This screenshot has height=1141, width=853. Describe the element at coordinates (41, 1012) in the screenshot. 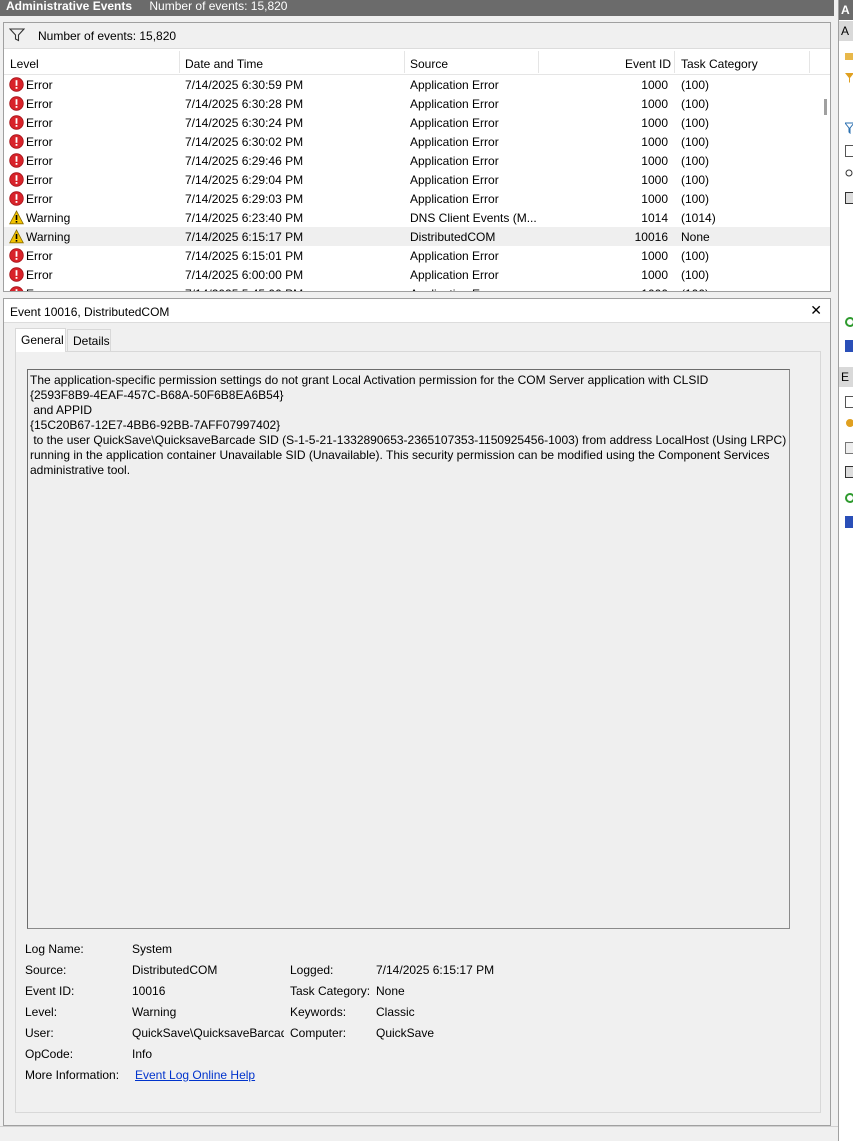

I see `level-label: Level:` at that location.